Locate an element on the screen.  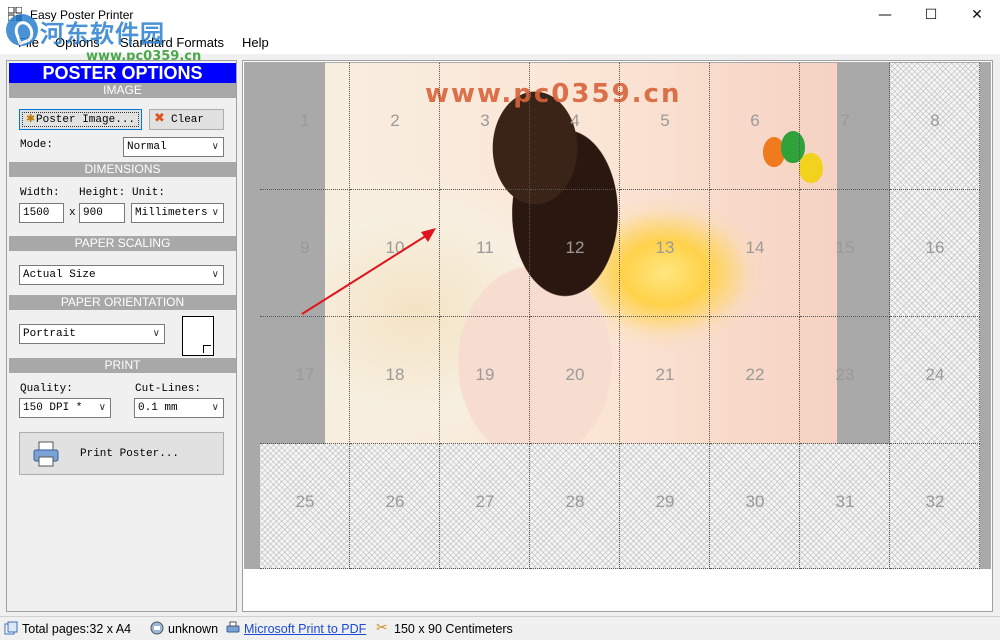
title-bar: Easy Poster Printer — ☐ ✕ is located at coordinates (500, 15).